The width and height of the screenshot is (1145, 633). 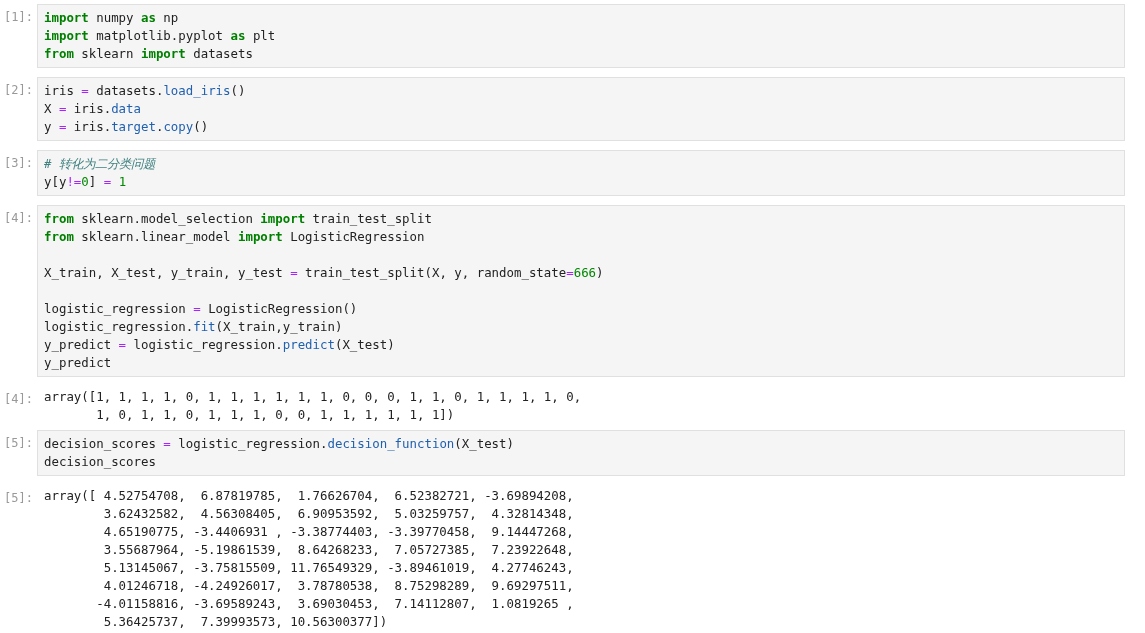 I want to click on code-line: import numpy as np, so click(x=112, y=18).